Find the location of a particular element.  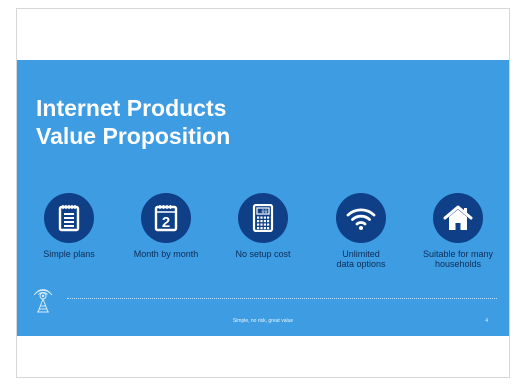

feature-icon-circle: 2 is located at coordinates (166, 218).